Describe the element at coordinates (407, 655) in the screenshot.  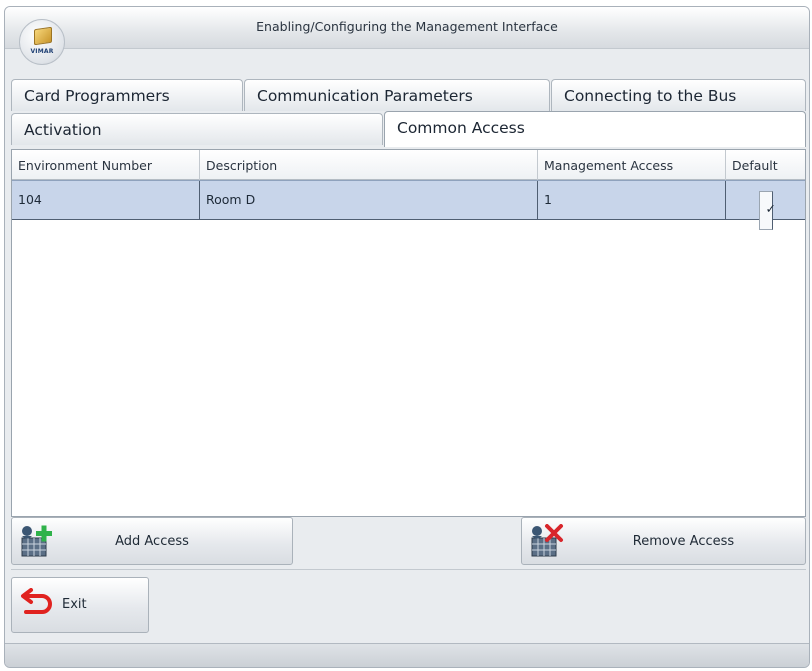
I see `status-bar` at that location.